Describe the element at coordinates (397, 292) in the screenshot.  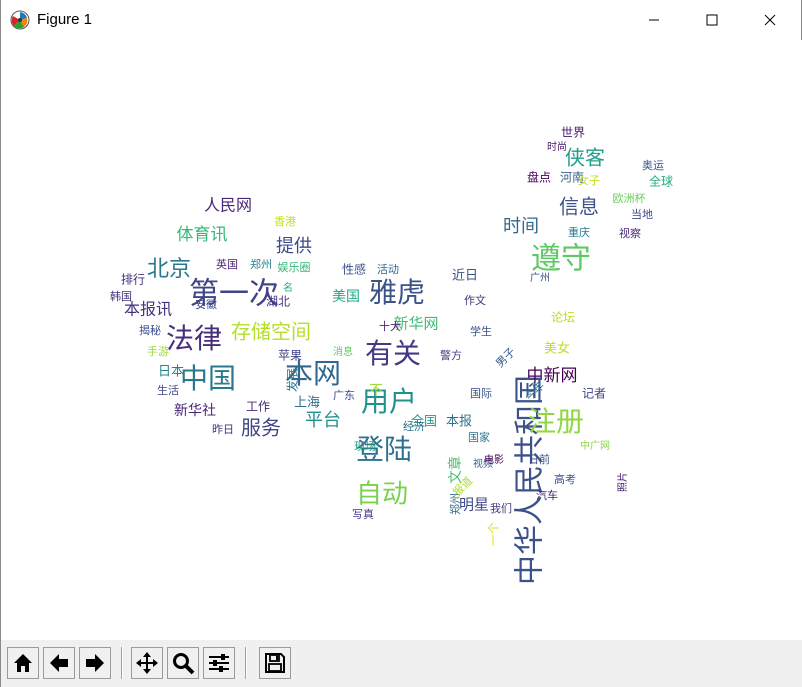
I see `cloud-word: 雅虎` at that location.